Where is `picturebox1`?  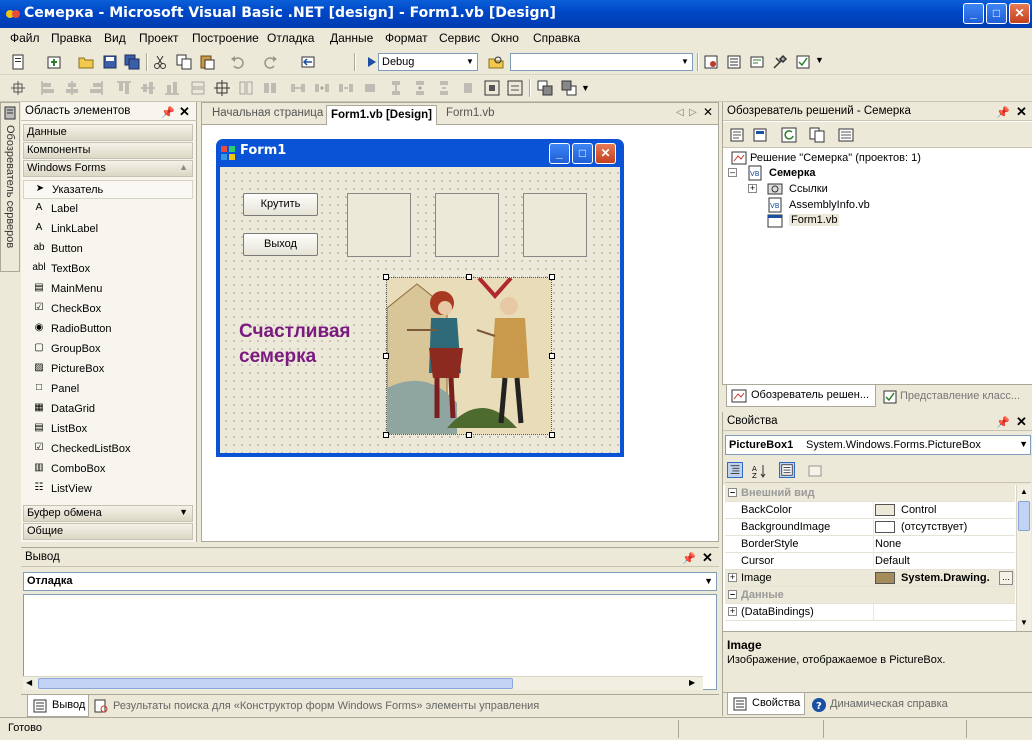 picturebox1 is located at coordinates (469, 355).